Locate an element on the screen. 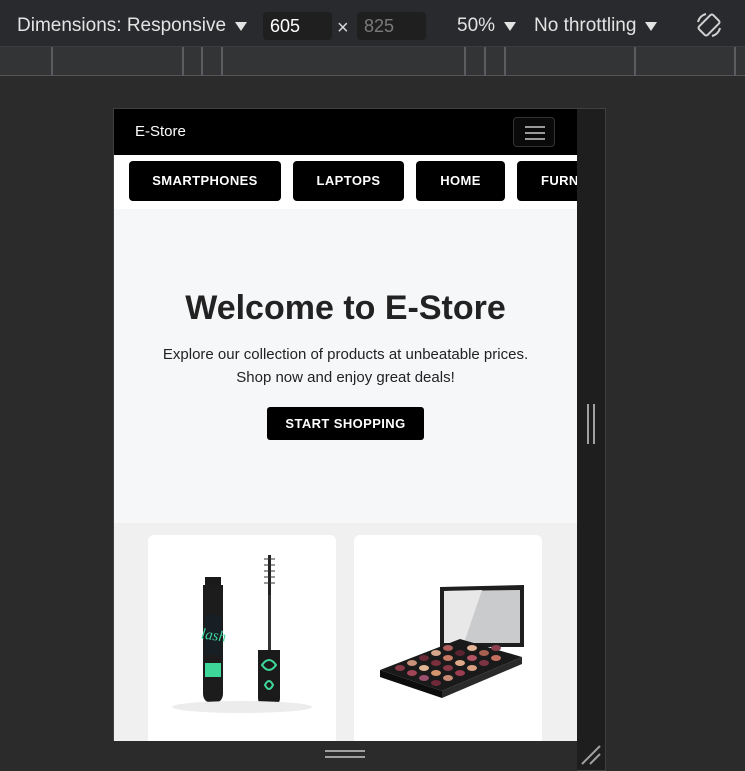 Image resolution: width=745 pixels, height=771 pixels. category-button-laptops: LAPTOPS is located at coordinates (348, 181).